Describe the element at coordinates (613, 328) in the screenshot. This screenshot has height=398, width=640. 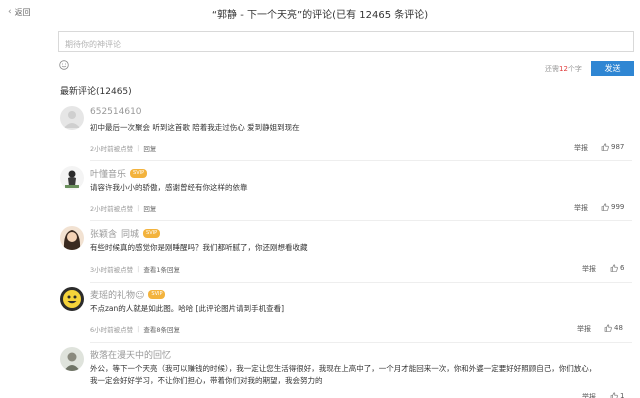
I see `like-button: 48` at that location.